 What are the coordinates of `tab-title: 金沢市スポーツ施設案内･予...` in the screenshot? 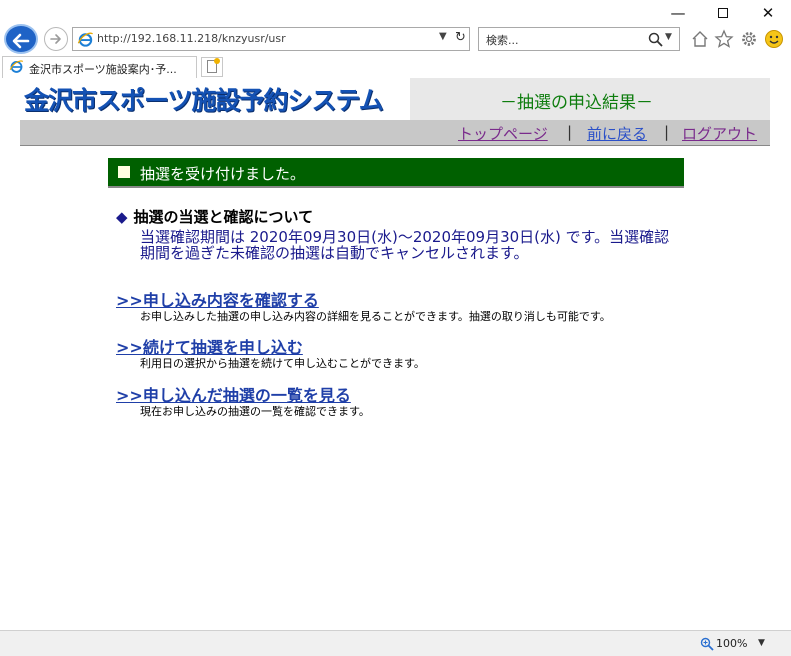 It's located at (103, 69).